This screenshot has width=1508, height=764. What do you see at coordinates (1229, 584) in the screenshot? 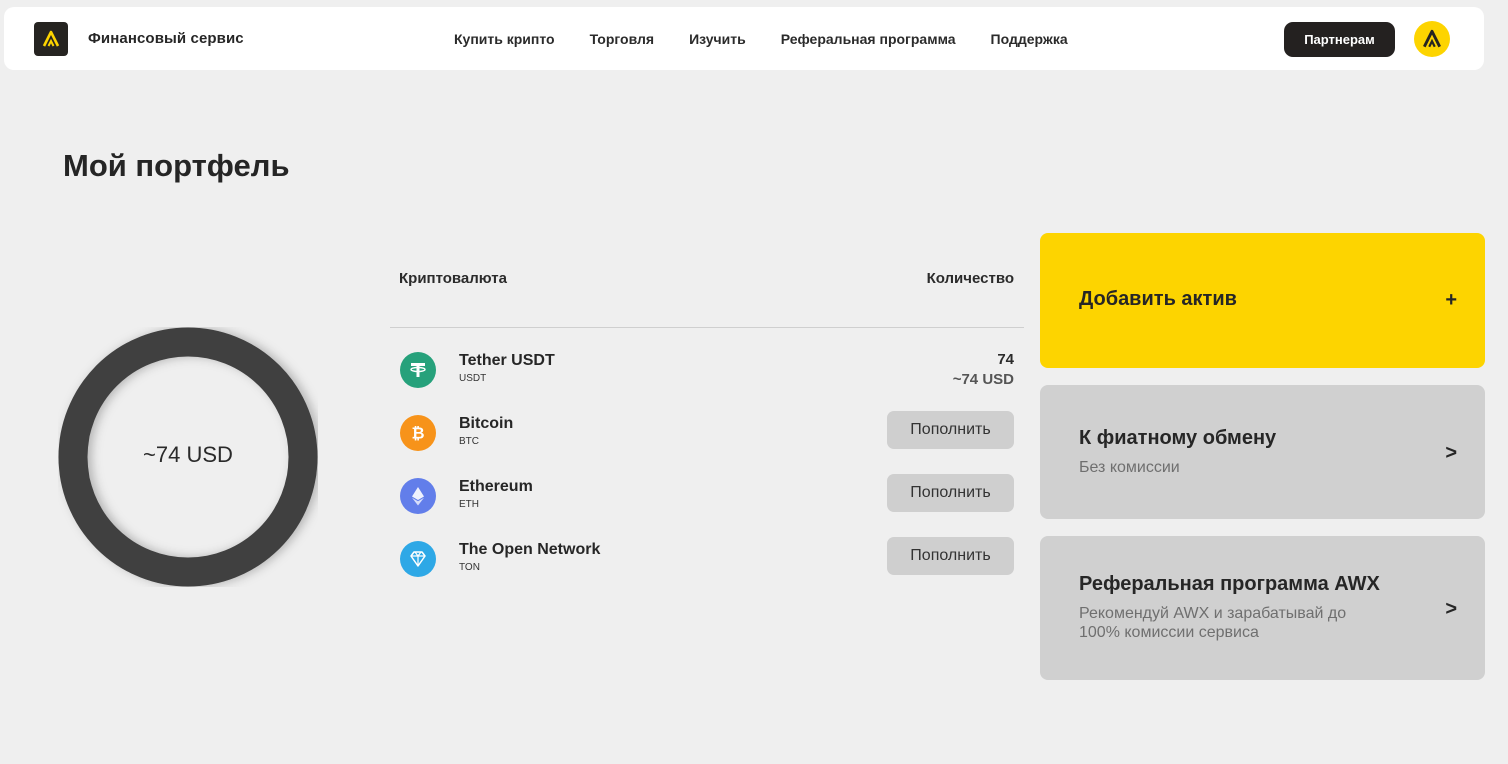
I see `referral-title: Реферальная программа AWX` at bounding box center [1229, 584].